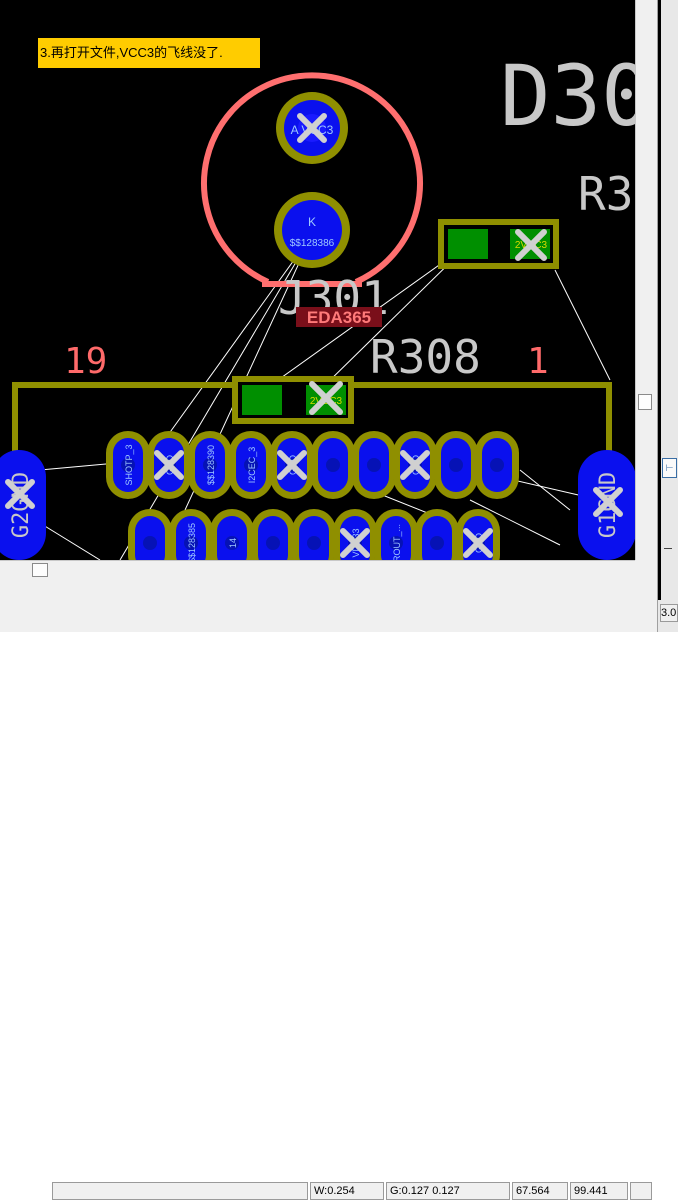  Describe the element at coordinates (232, 534) in the screenshot. I see `connector-pad: 14` at that location.